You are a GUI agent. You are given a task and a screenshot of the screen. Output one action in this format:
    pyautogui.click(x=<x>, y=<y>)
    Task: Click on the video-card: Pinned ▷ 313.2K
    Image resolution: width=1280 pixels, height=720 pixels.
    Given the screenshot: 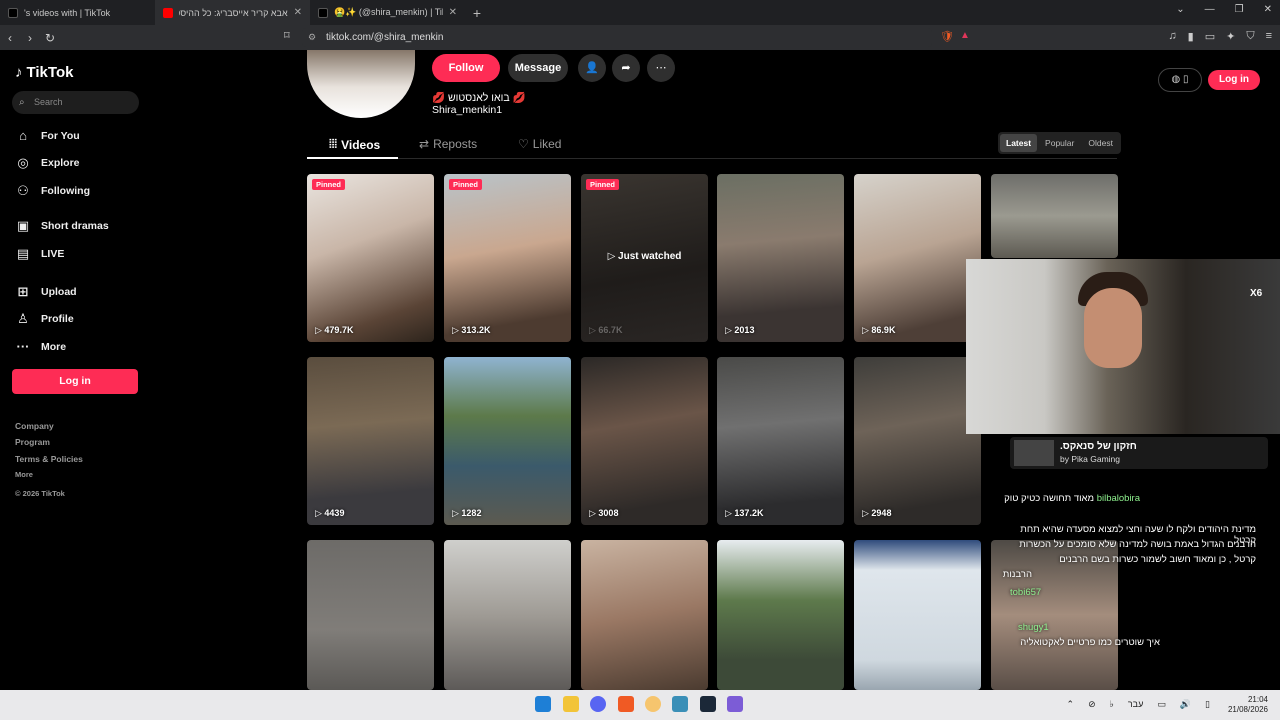 What is the action you would take?
    pyautogui.click(x=507, y=258)
    